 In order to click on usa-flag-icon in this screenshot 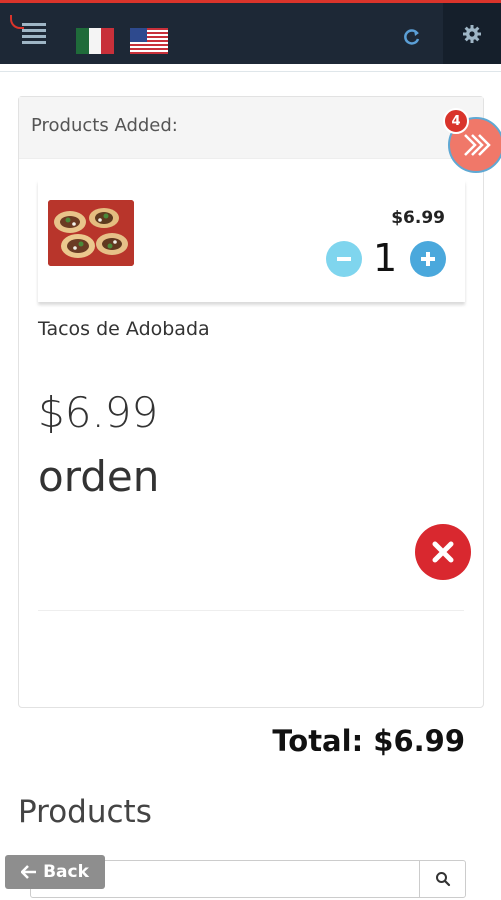, I will do `click(149, 41)`.